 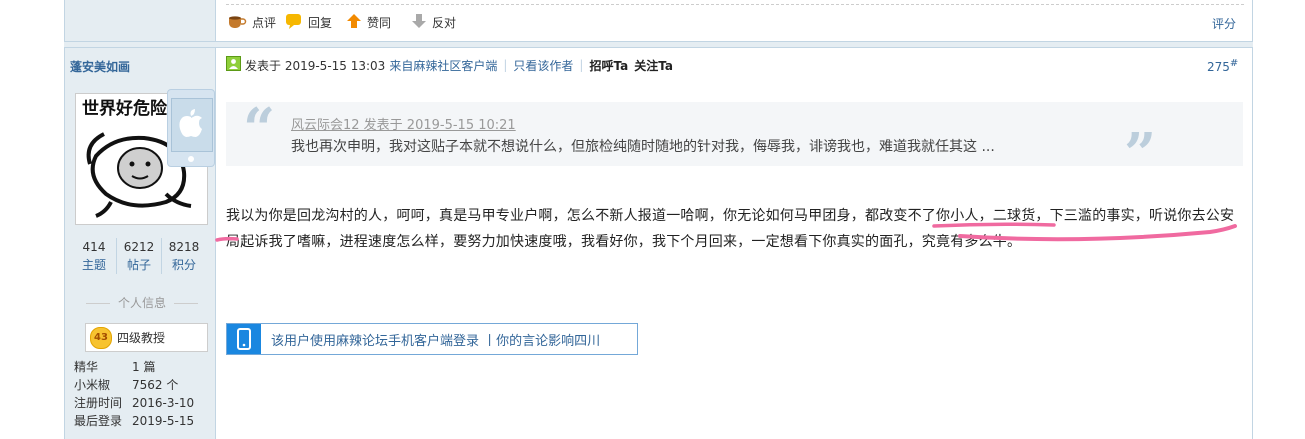 I want to click on rate-link: 评分, so click(x=1224, y=23).